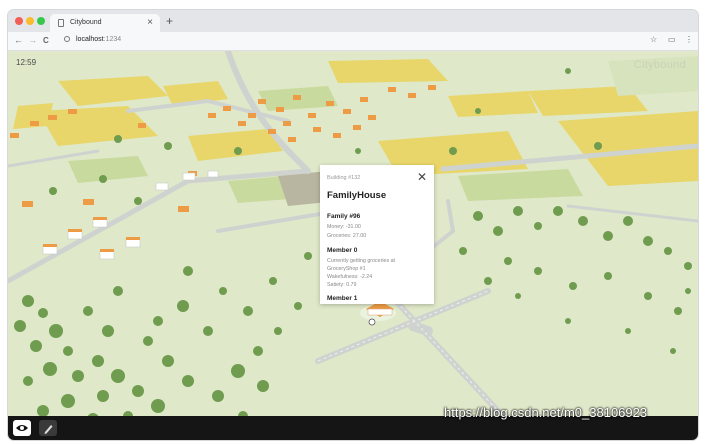 The width and height of the screenshot is (706, 445). What do you see at coordinates (361, 261) in the screenshot?
I see `member-activity: Currently getting groceries at` at bounding box center [361, 261].